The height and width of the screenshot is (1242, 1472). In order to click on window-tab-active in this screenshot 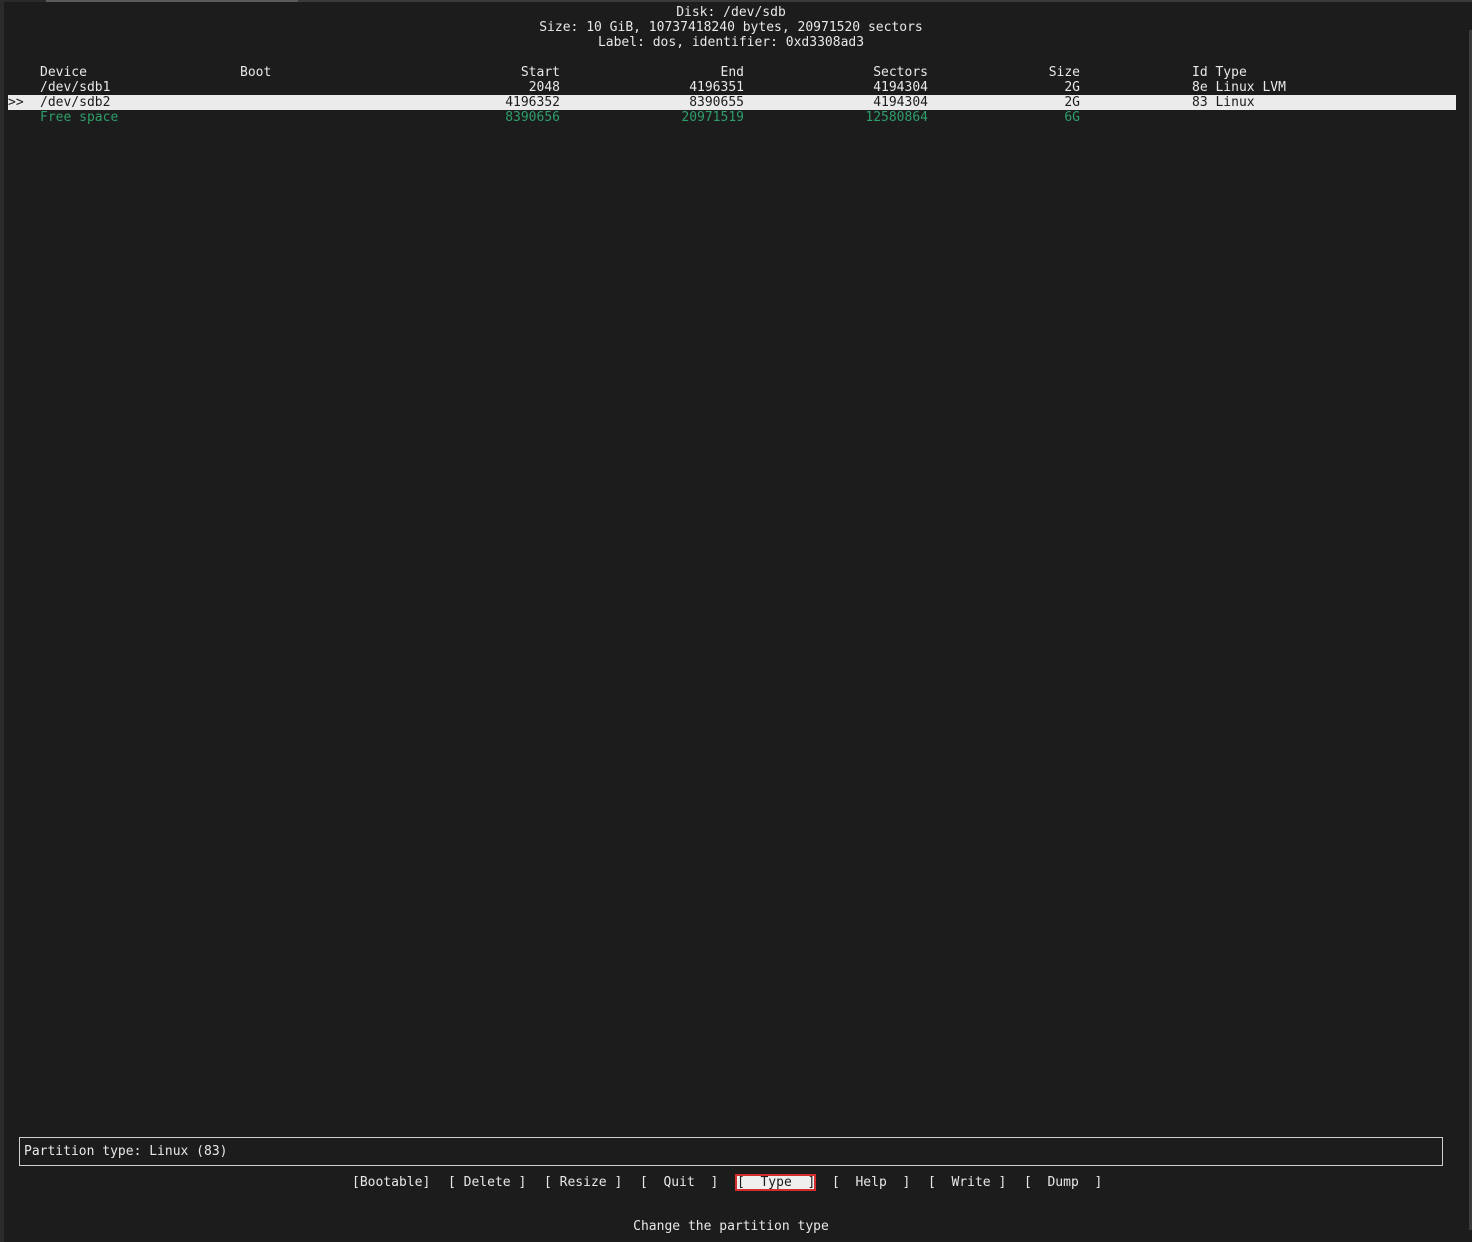, I will do `click(172, 1)`.